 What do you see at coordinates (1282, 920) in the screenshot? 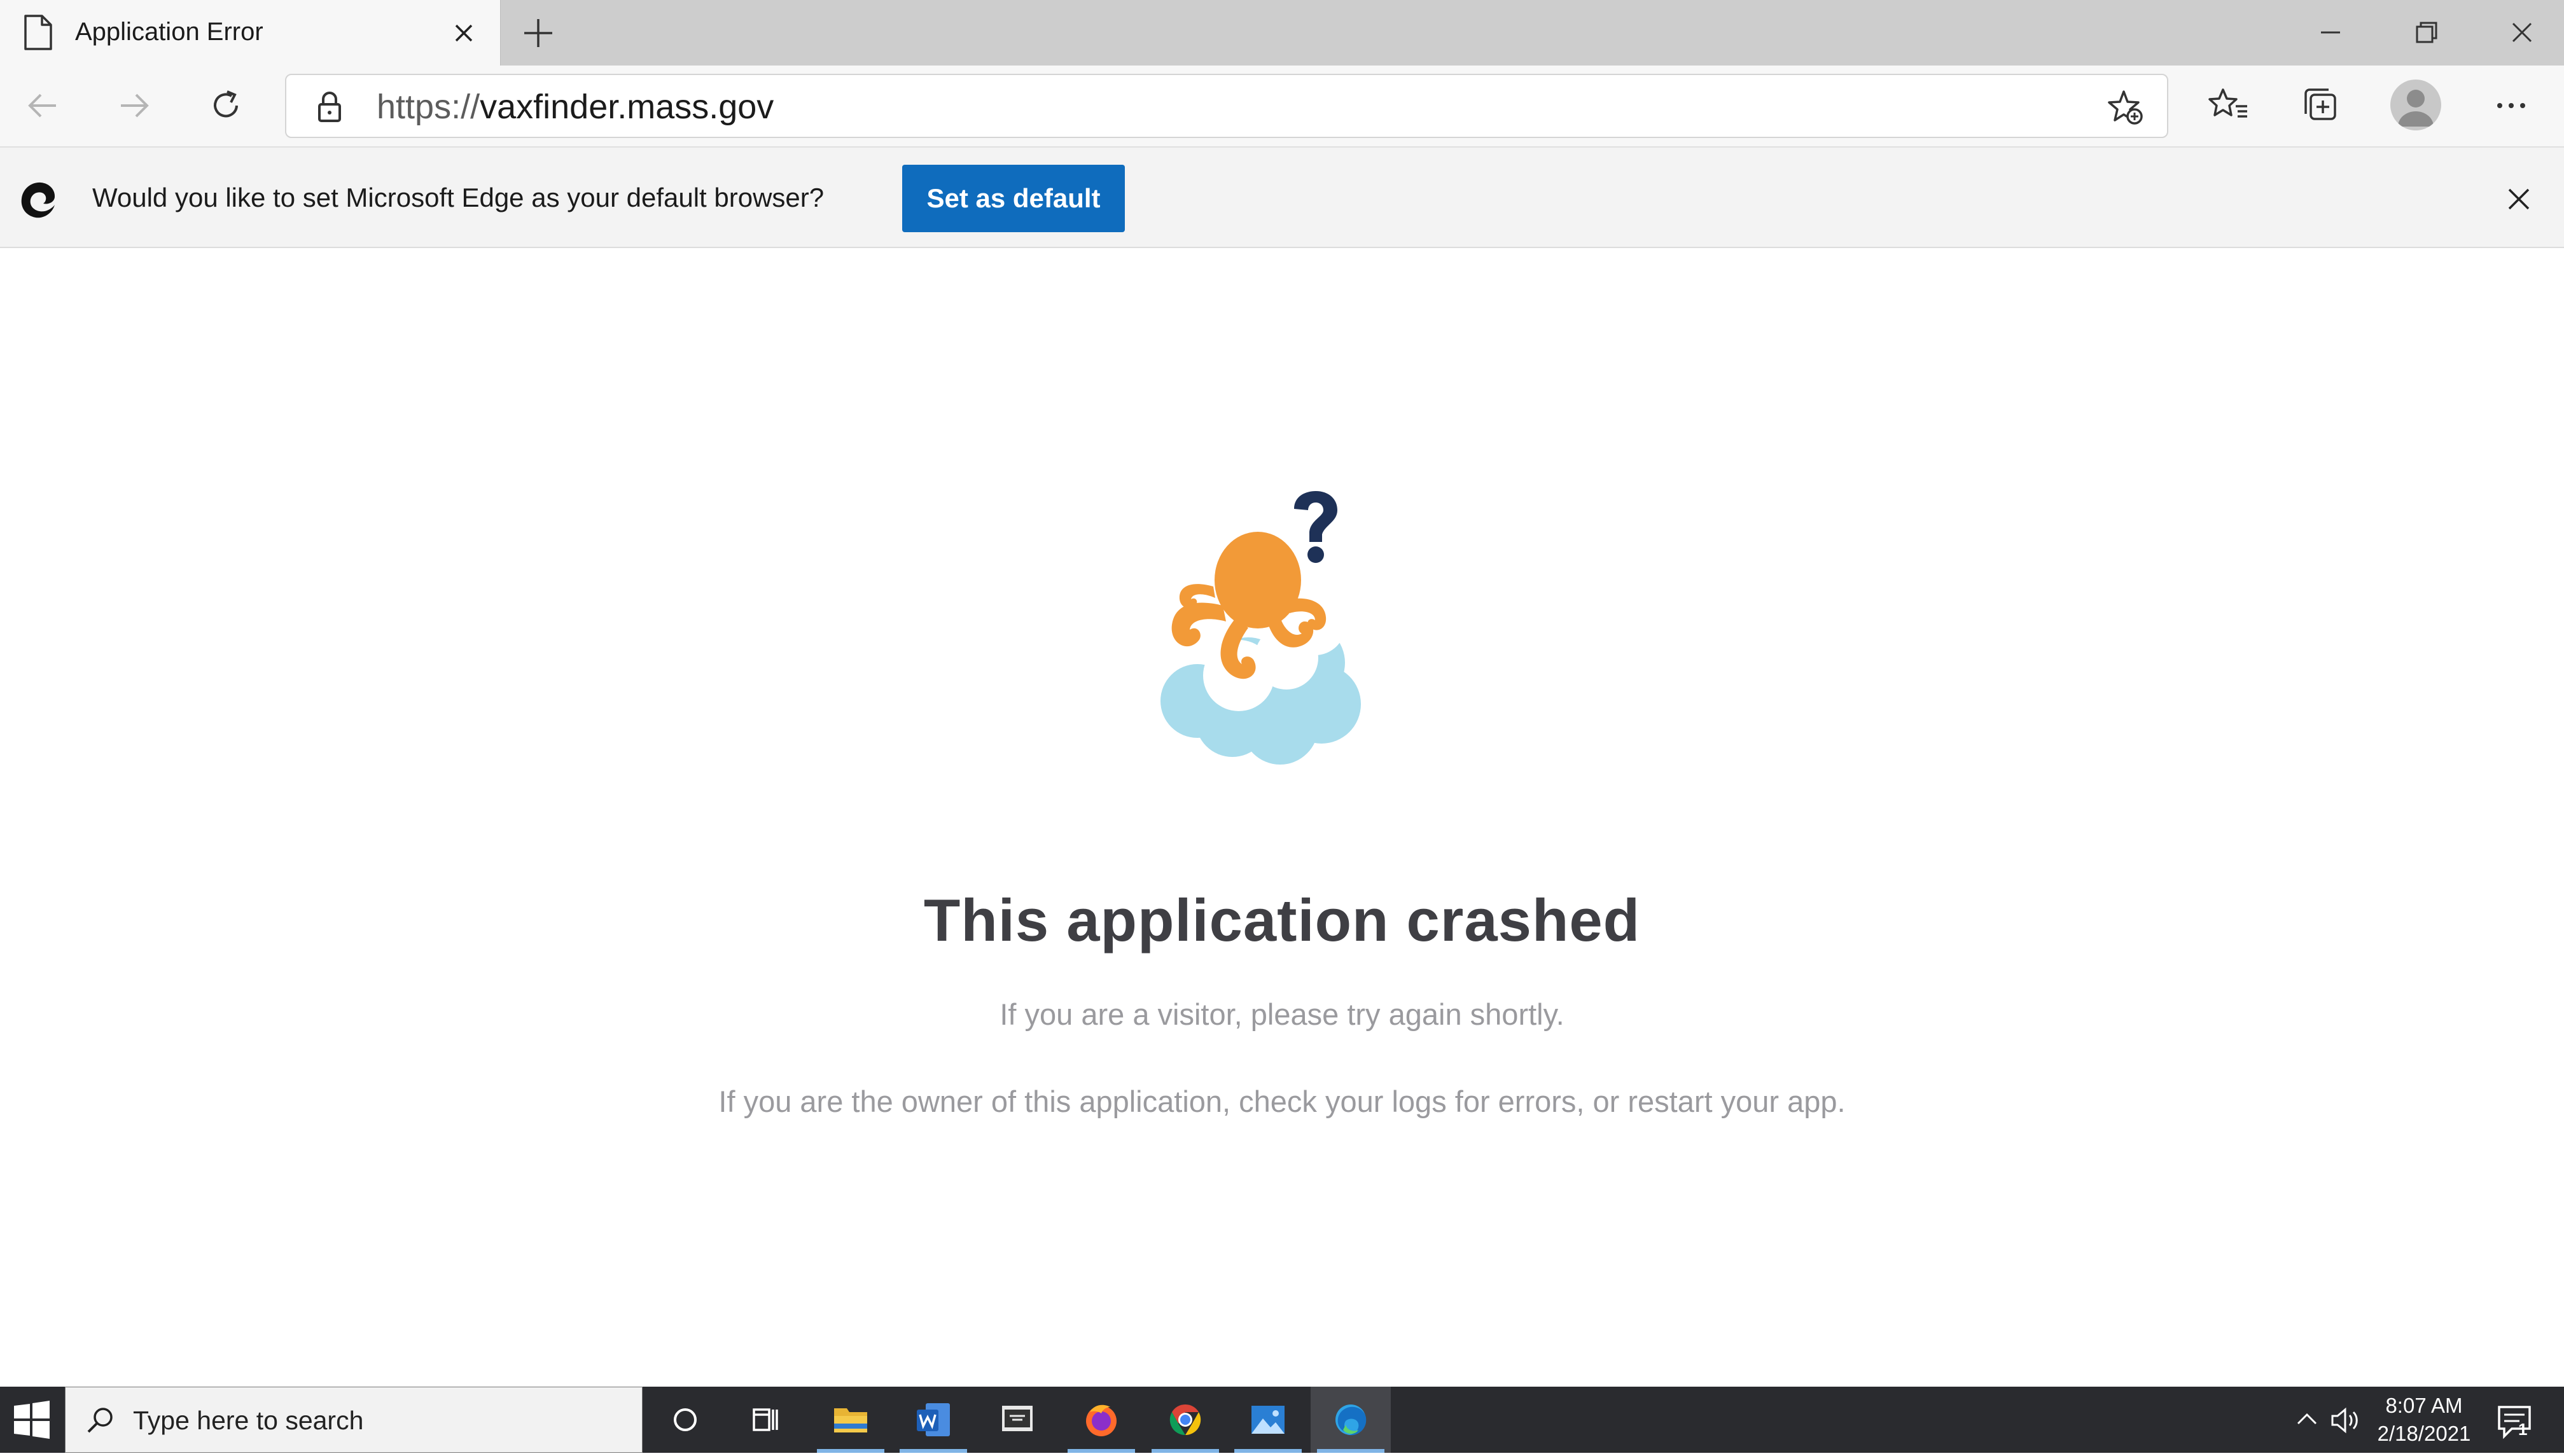
I see `page-title: This application crashed` at bounding box center [1282, 920].